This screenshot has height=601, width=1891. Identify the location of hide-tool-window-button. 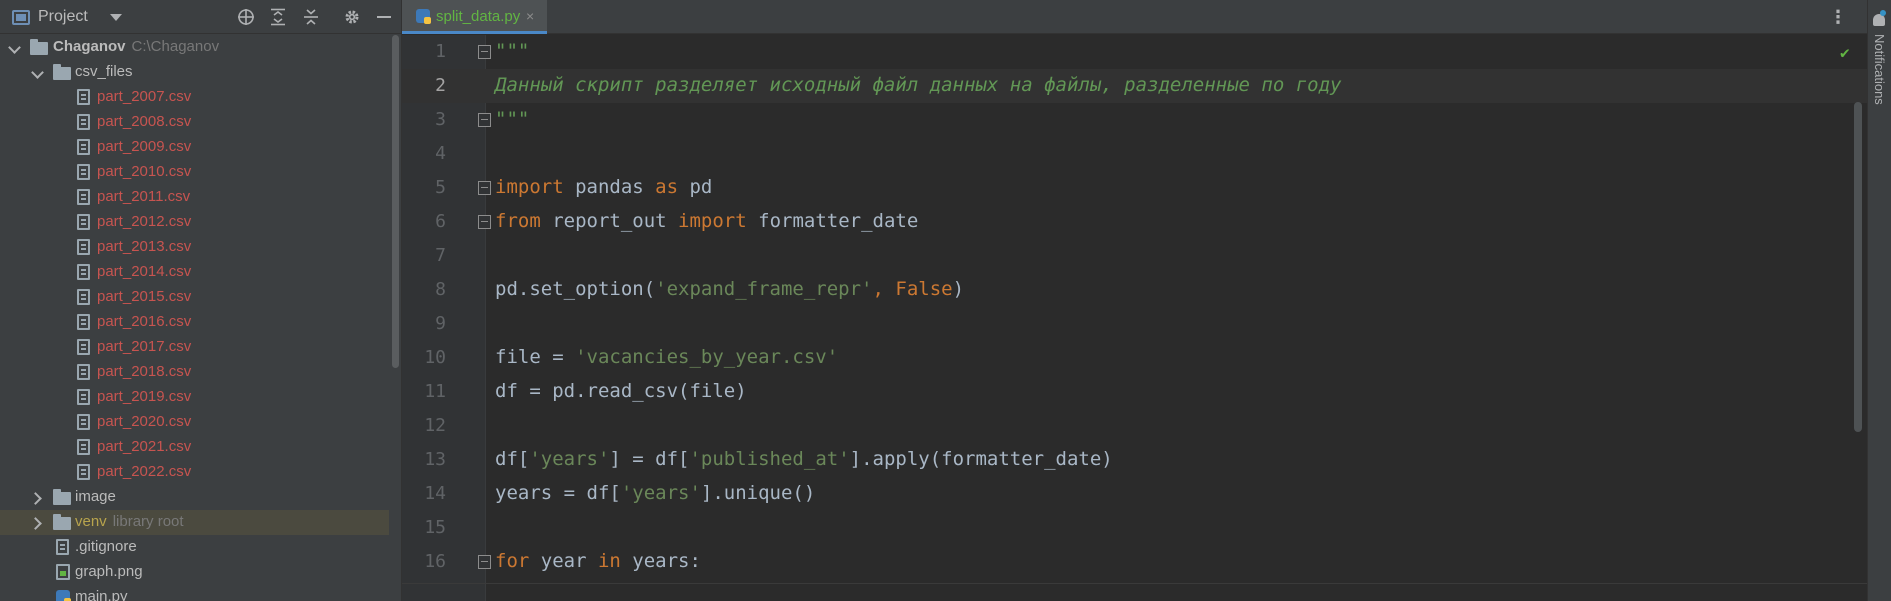
(384, 17).